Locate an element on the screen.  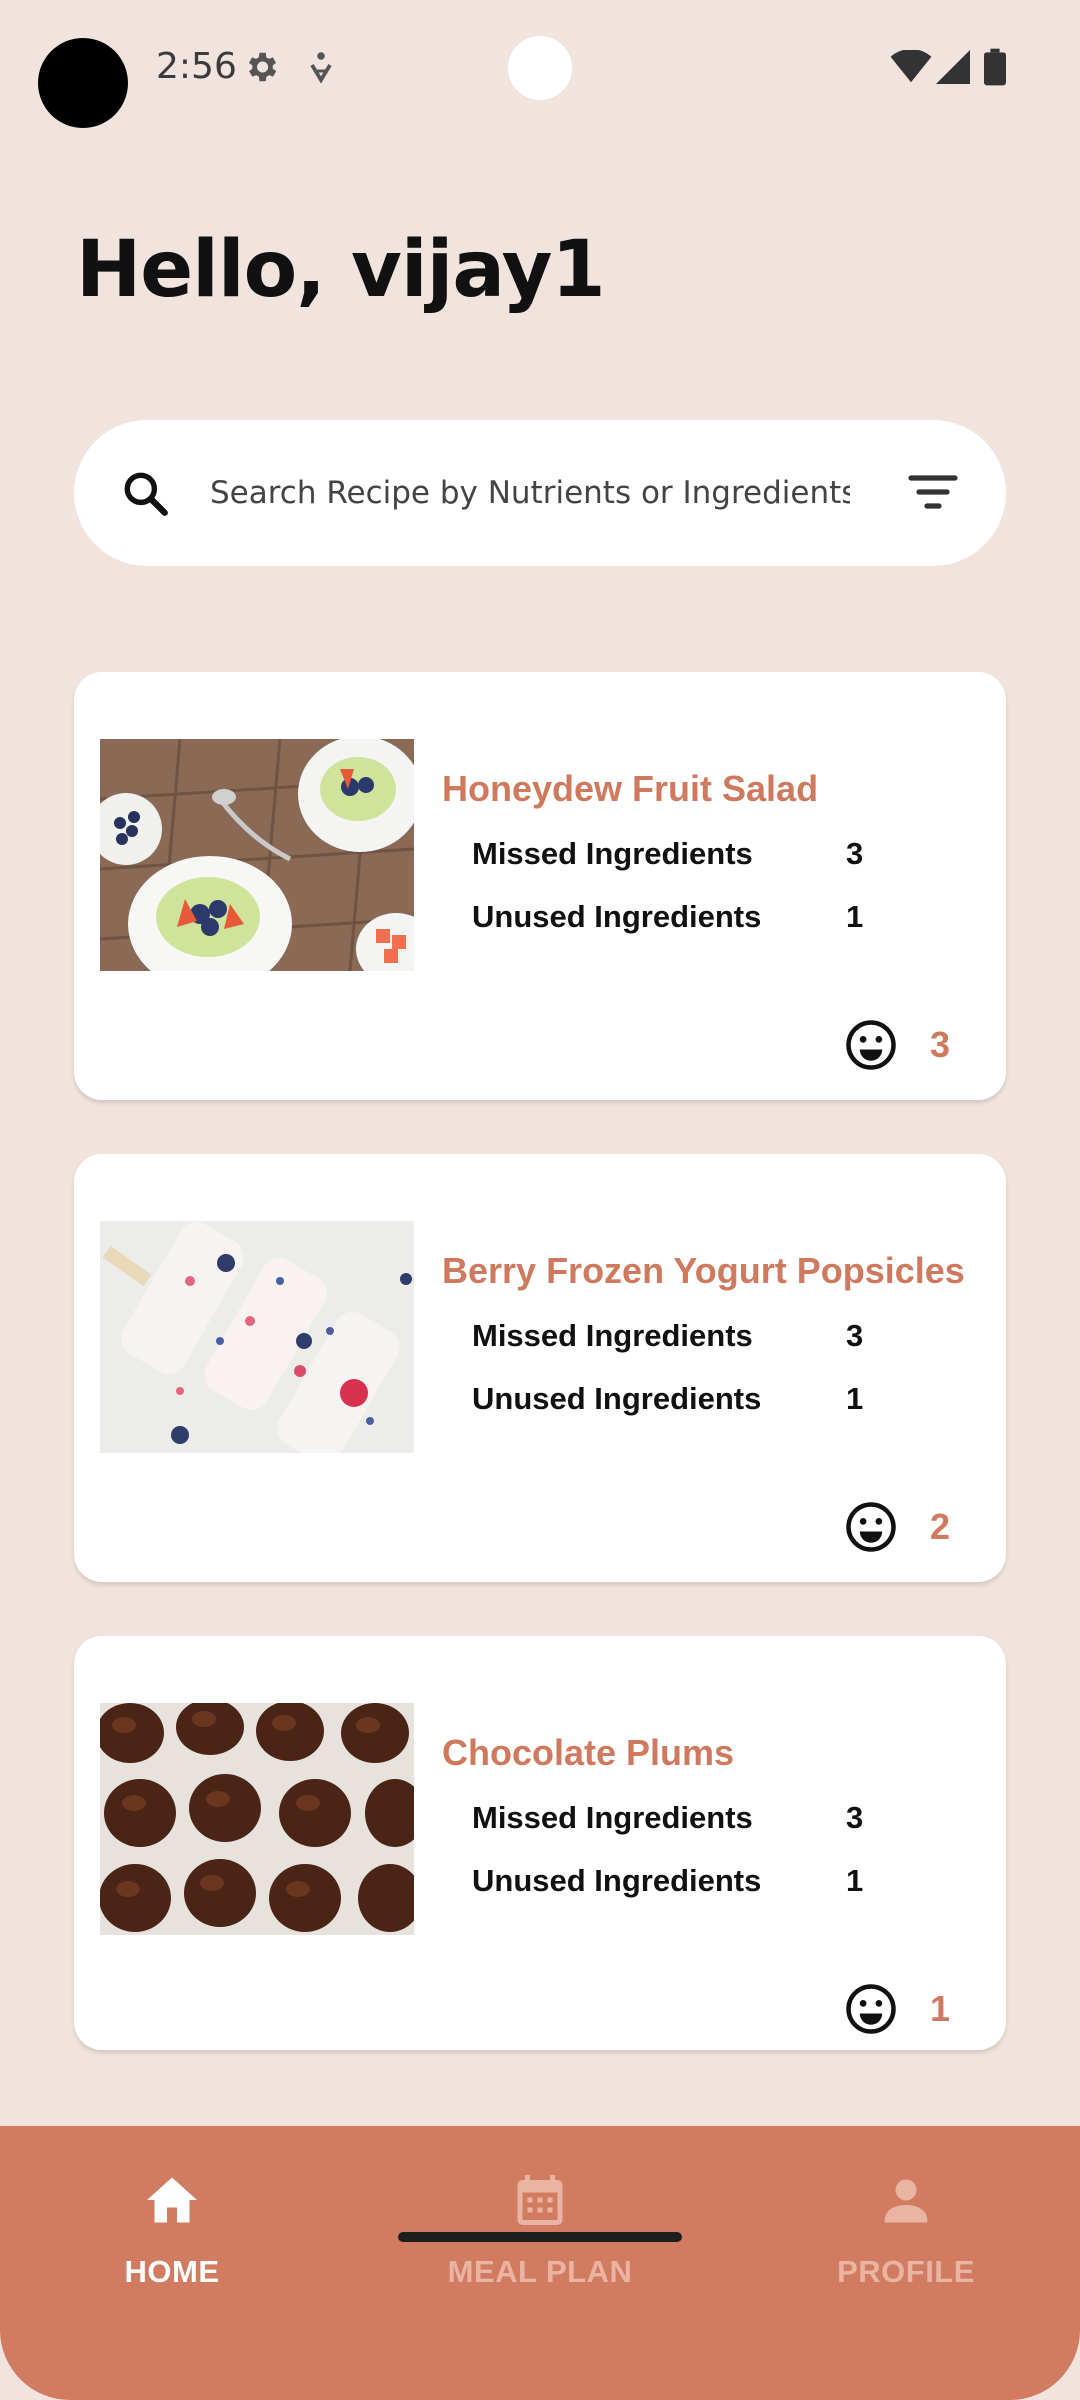
likes-count: 3 is located at coordinates (940, 1044).